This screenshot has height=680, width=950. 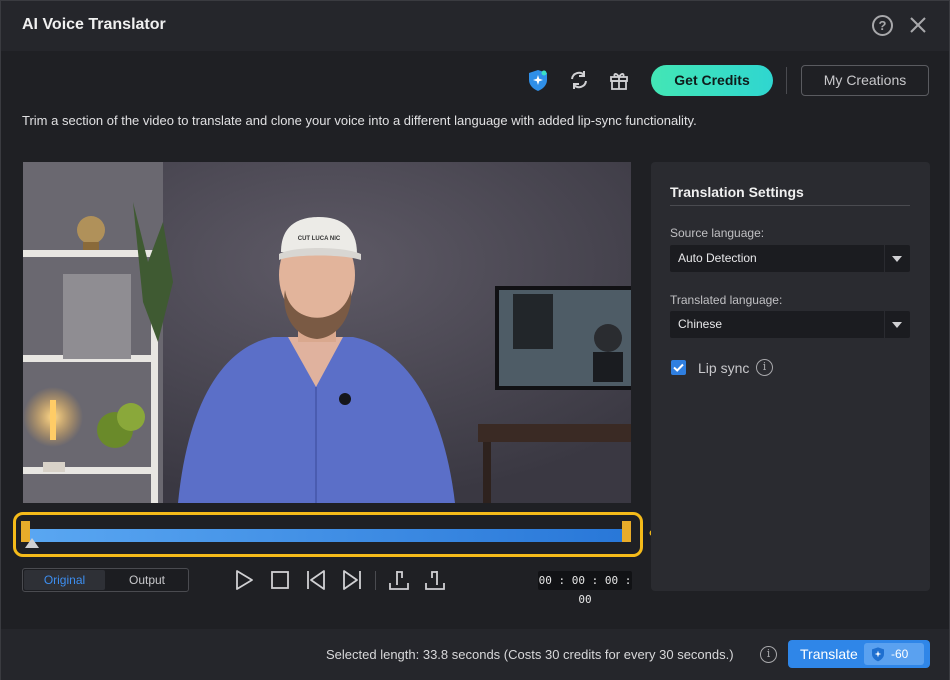 I want to click on translate-button: Translate -60, so click(x=859, y=654).